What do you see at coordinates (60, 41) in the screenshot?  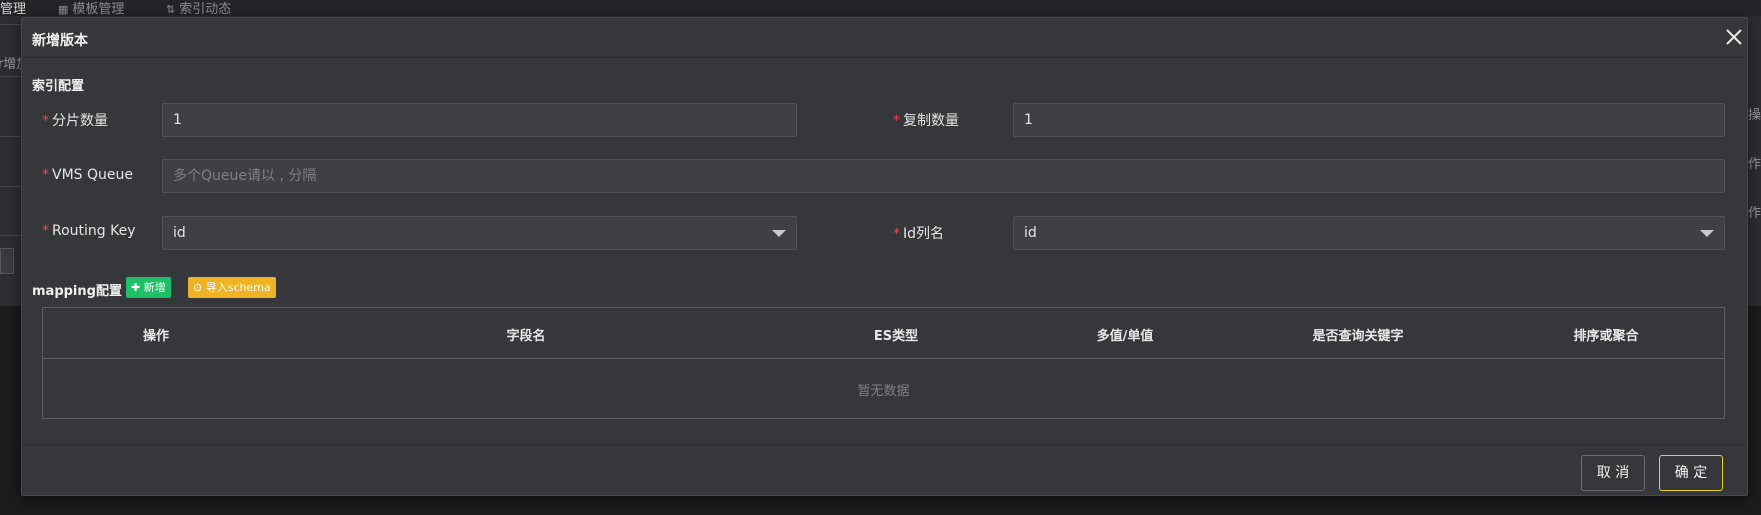 I see `dialog-title: 新增版本` at bounding box center [60, 41].